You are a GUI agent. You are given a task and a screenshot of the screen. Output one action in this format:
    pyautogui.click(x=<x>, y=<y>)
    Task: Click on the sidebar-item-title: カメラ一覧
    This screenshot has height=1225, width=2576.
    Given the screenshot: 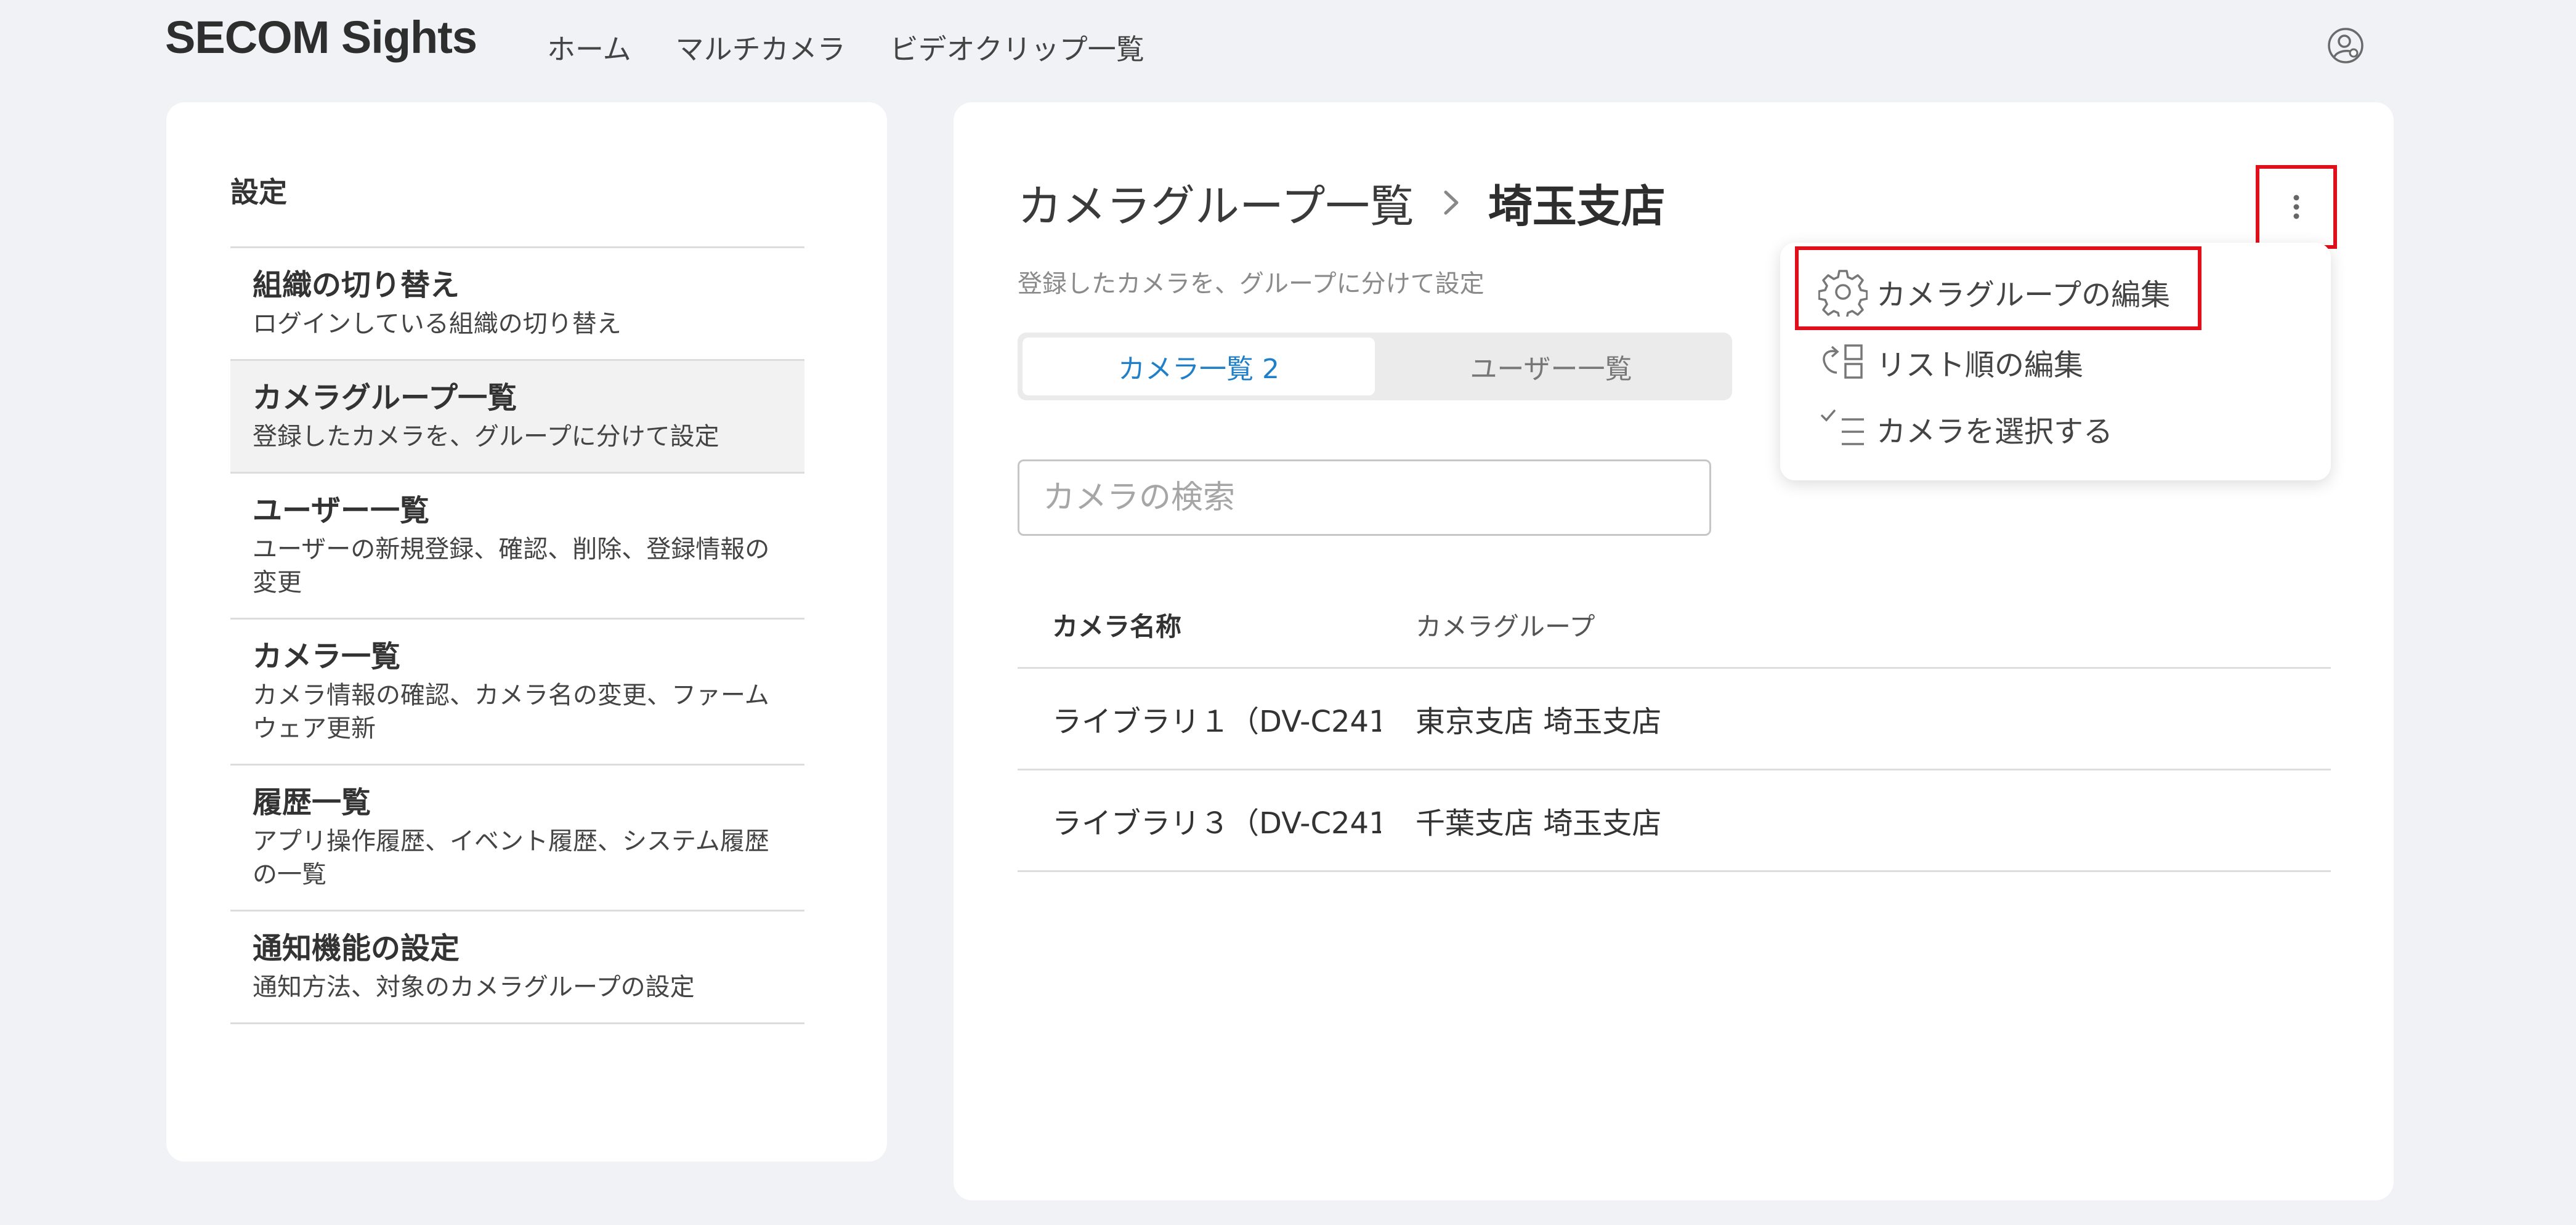 What is the action you would take?
    pyautogui.click(x=327, y=656)
    